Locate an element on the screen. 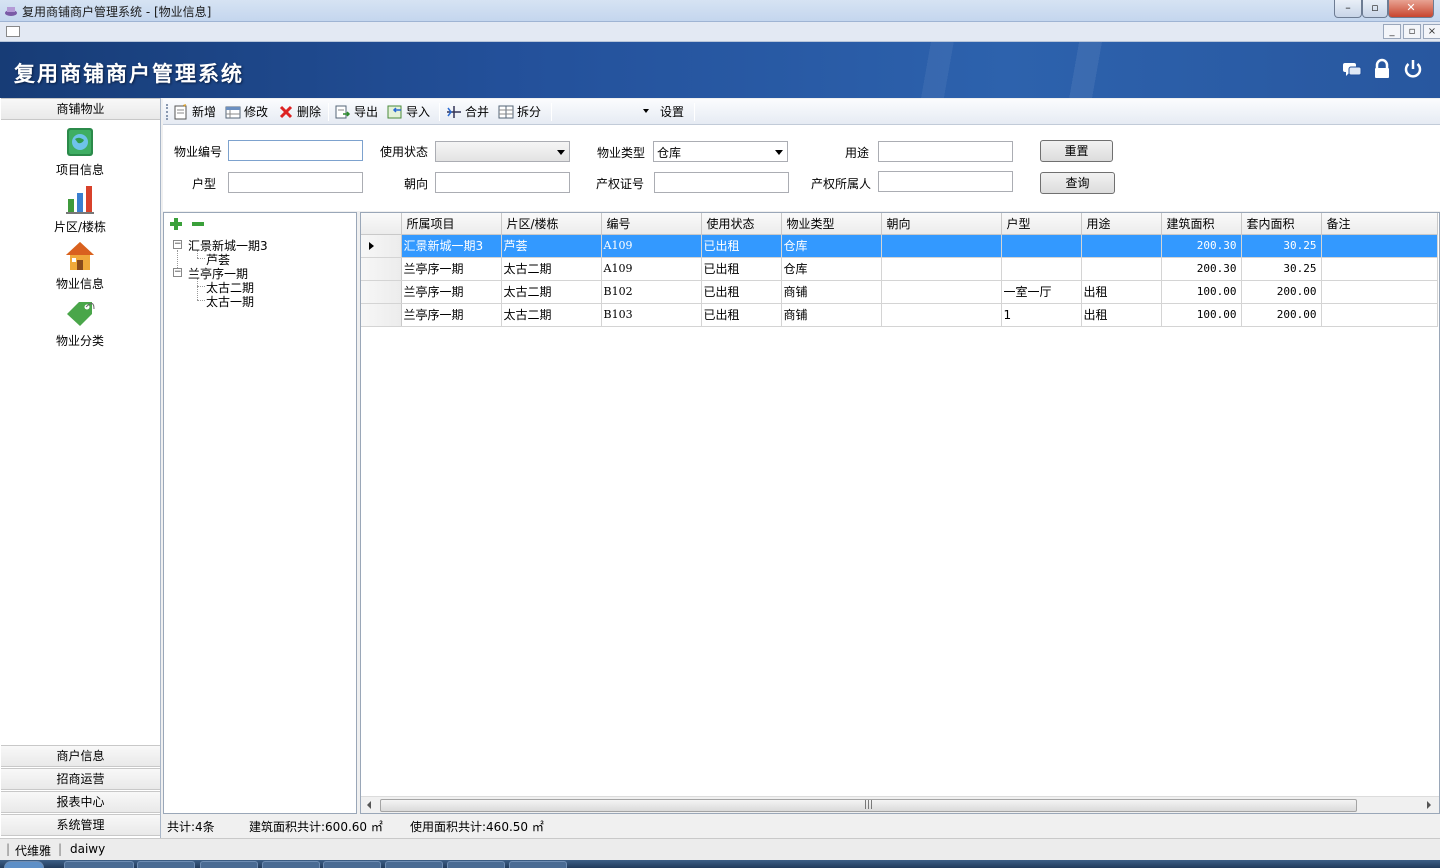  nav-section-system-admin: 系统管理 is located at coordinates (80, 825).